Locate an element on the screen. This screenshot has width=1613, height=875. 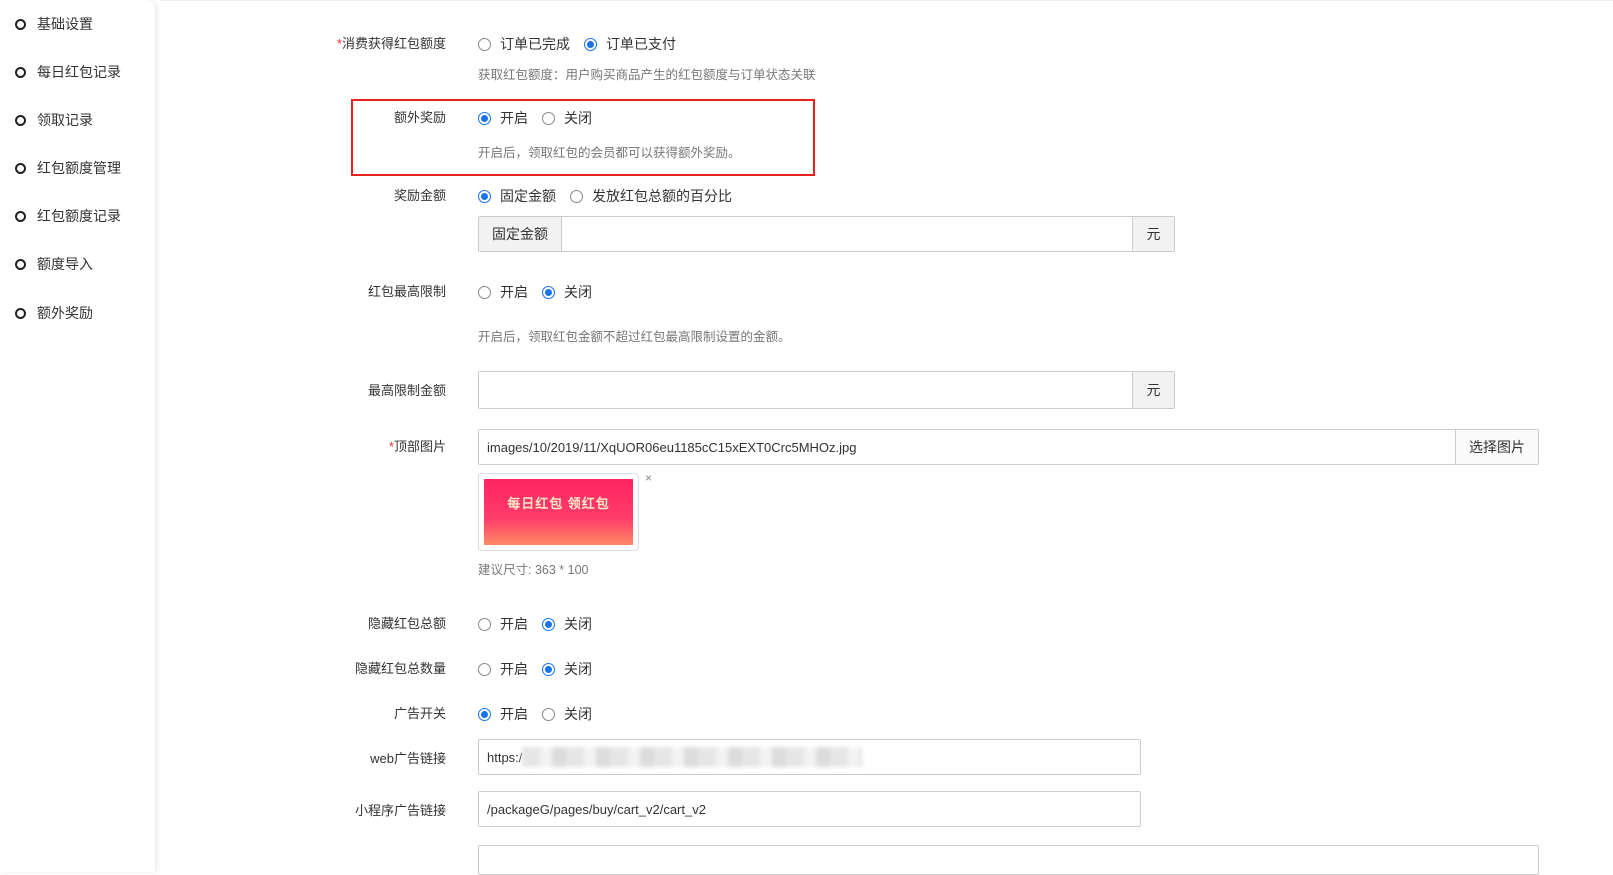
max-amount-label: 最高限制金额 is located at coordinates (406, 390).